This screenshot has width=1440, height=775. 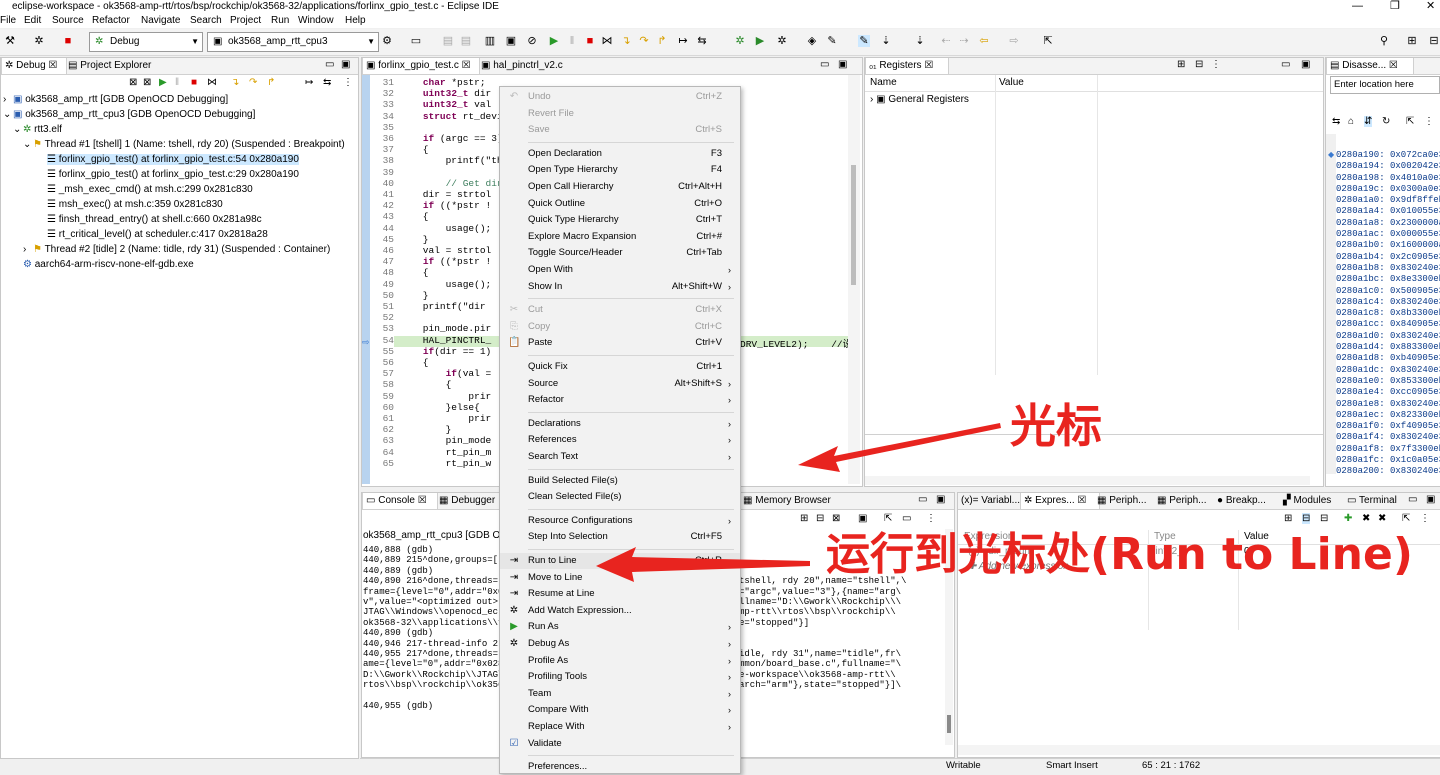 What do you see at coordinates (899, 447) in the screenshot?
I see `cursor-arrow` at bounding box center [899, 447].